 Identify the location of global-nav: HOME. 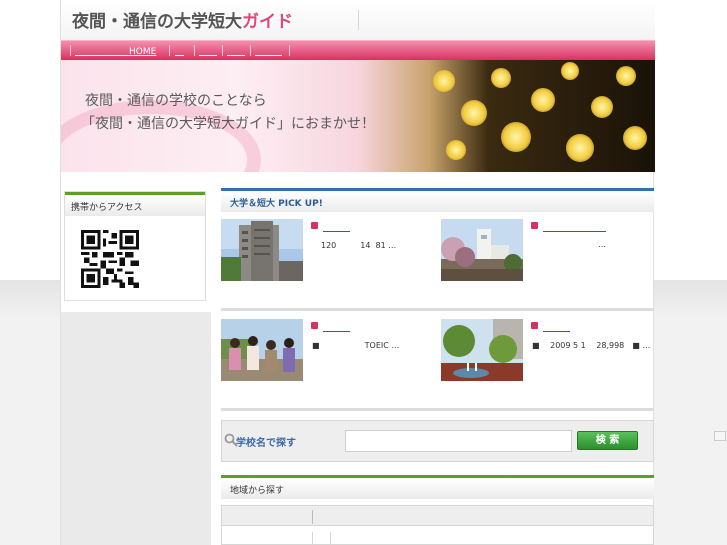
(358, 50).